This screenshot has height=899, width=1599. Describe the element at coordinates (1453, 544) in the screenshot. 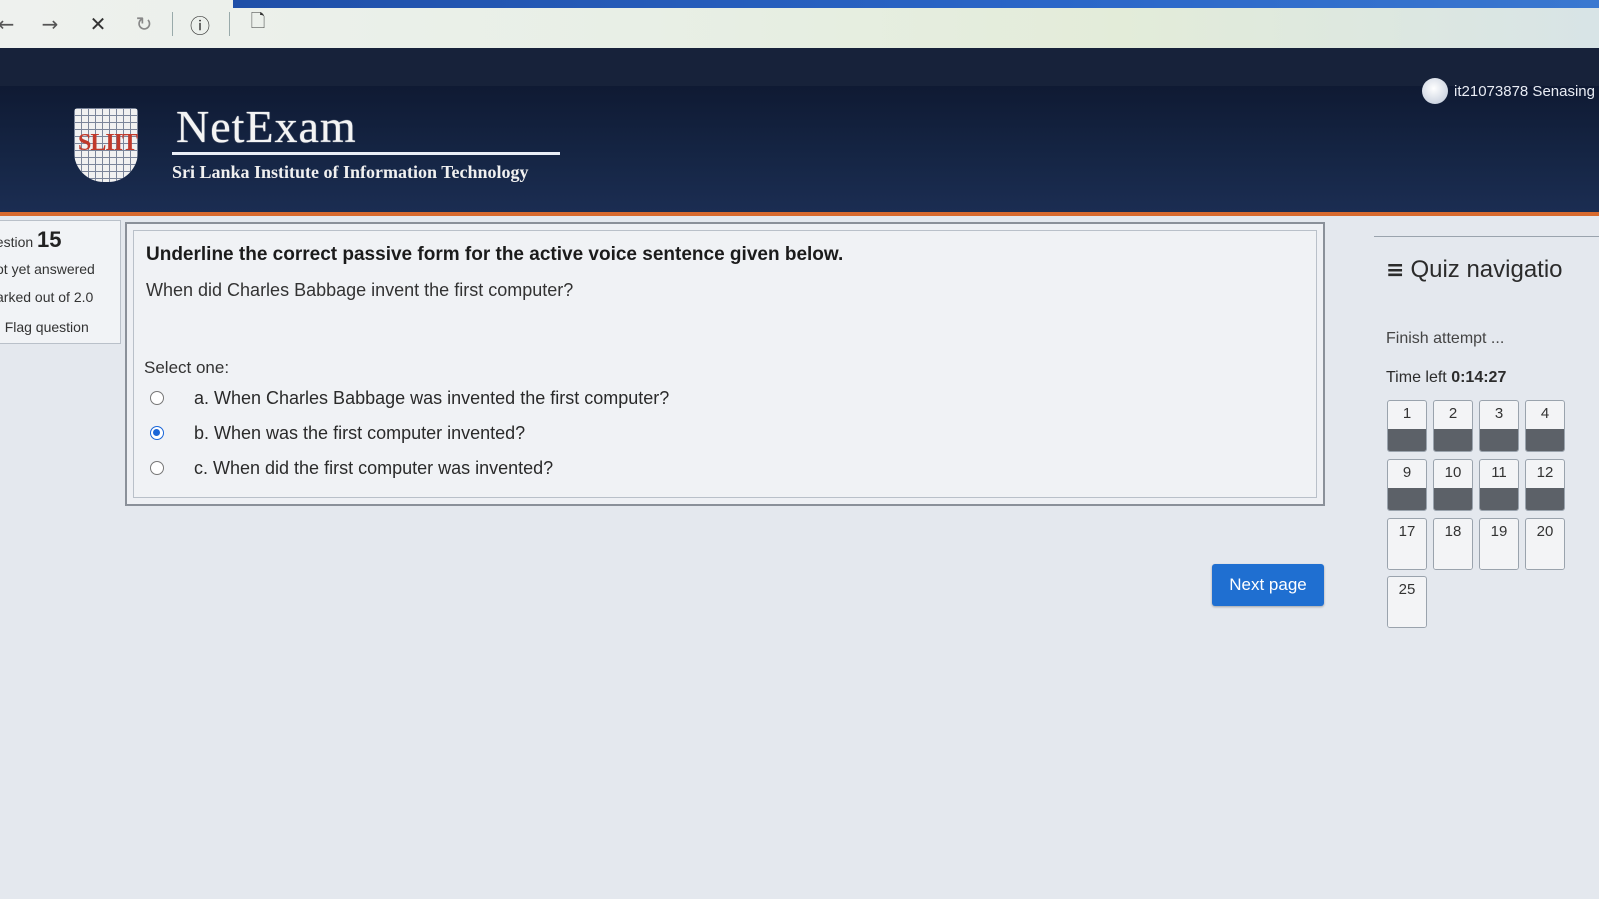

I see `quiz-nav-button: 18` at that location.